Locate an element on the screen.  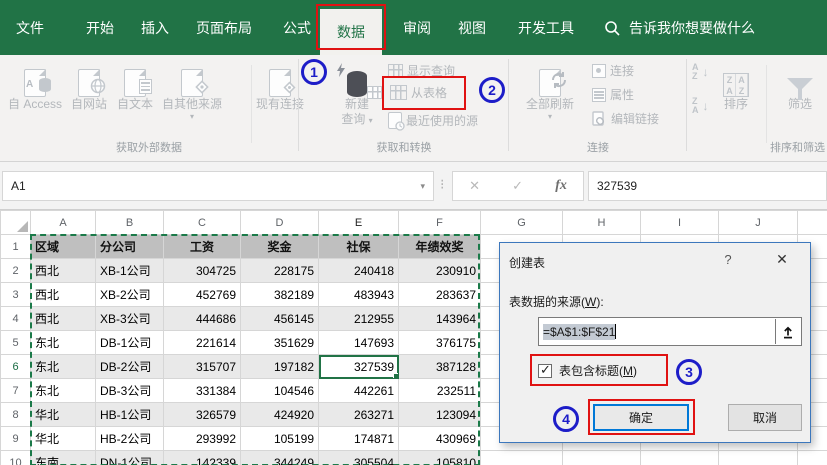
cell: HB-1公司 is located at coordinates (129, 414).